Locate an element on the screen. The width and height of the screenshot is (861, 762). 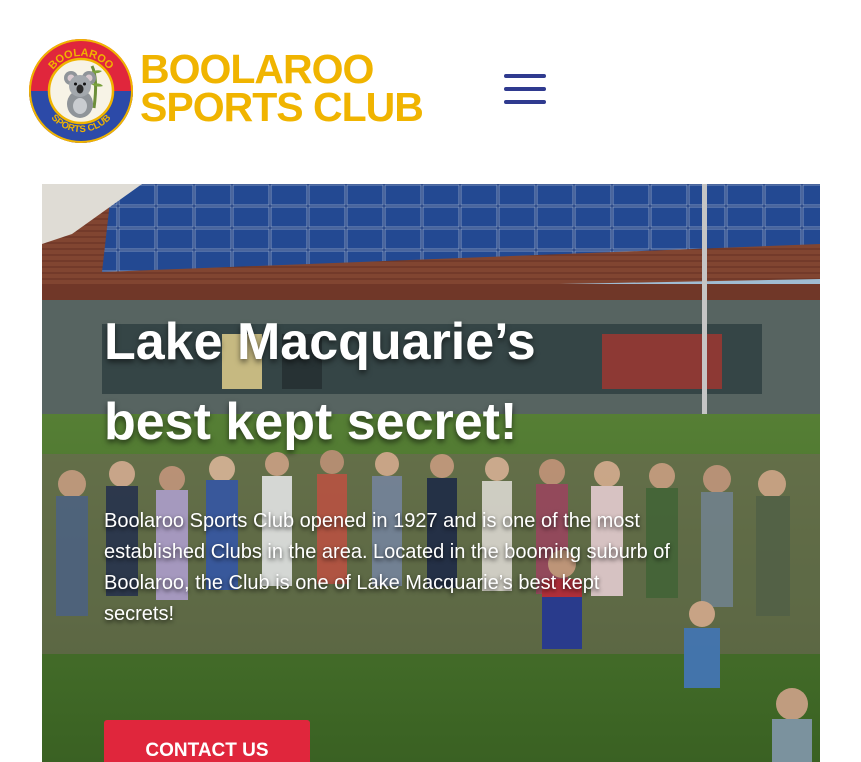
hero-heading-line-1: Lake Macquarie’s is located at coordinates (320, 342).